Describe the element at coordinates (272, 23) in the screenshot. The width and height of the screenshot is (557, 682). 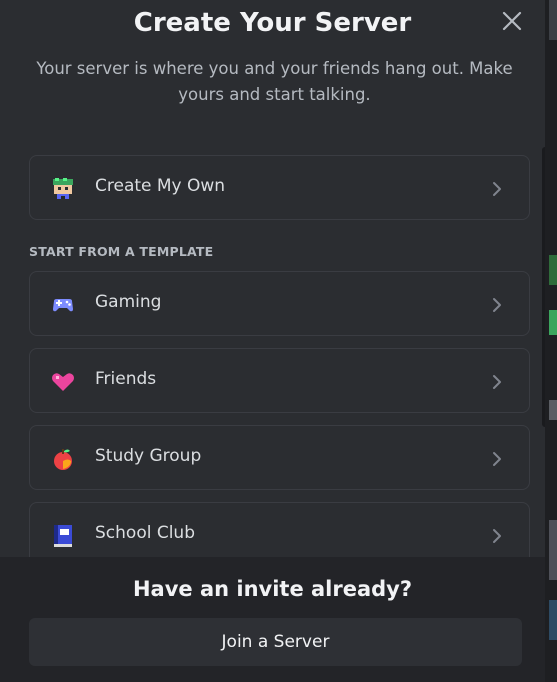
I see `modal-title: Create Your Server` at that location.